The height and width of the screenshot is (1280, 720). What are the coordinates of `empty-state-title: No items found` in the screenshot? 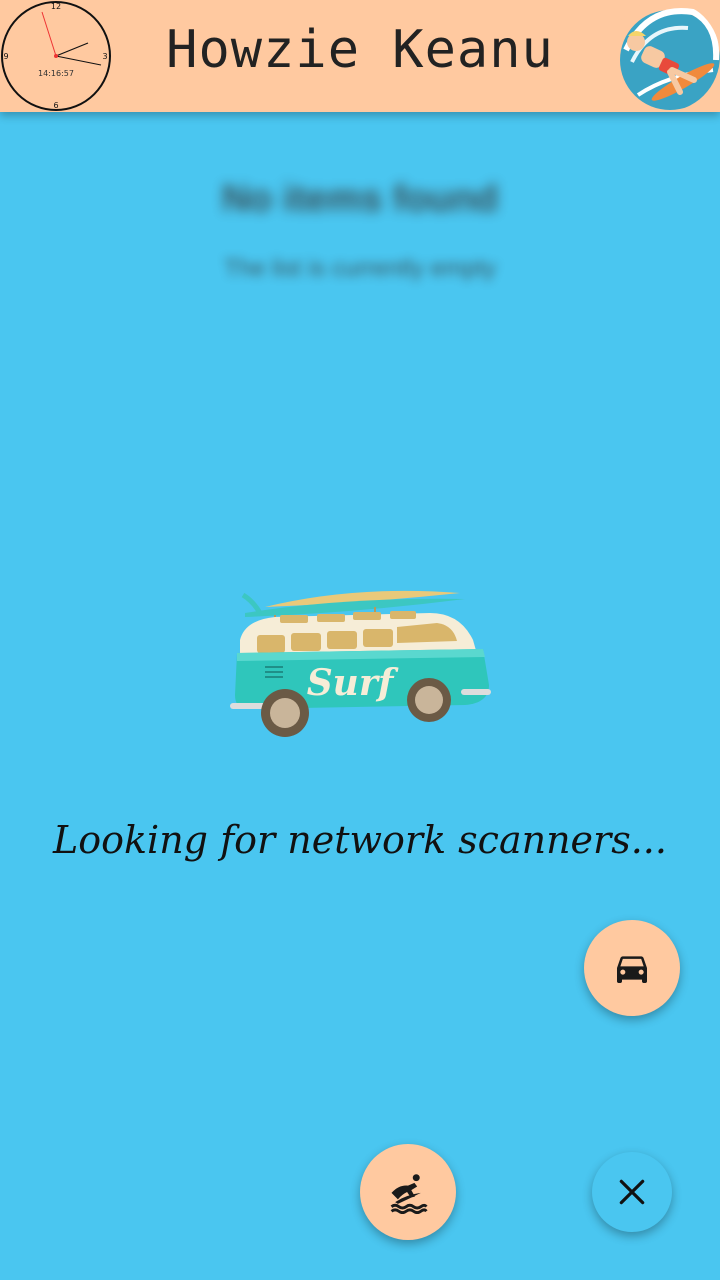 It's located at (360, 199).